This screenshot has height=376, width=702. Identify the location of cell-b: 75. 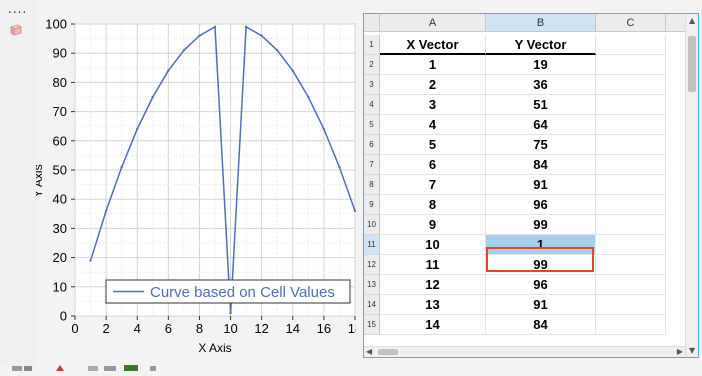
(541, 145).